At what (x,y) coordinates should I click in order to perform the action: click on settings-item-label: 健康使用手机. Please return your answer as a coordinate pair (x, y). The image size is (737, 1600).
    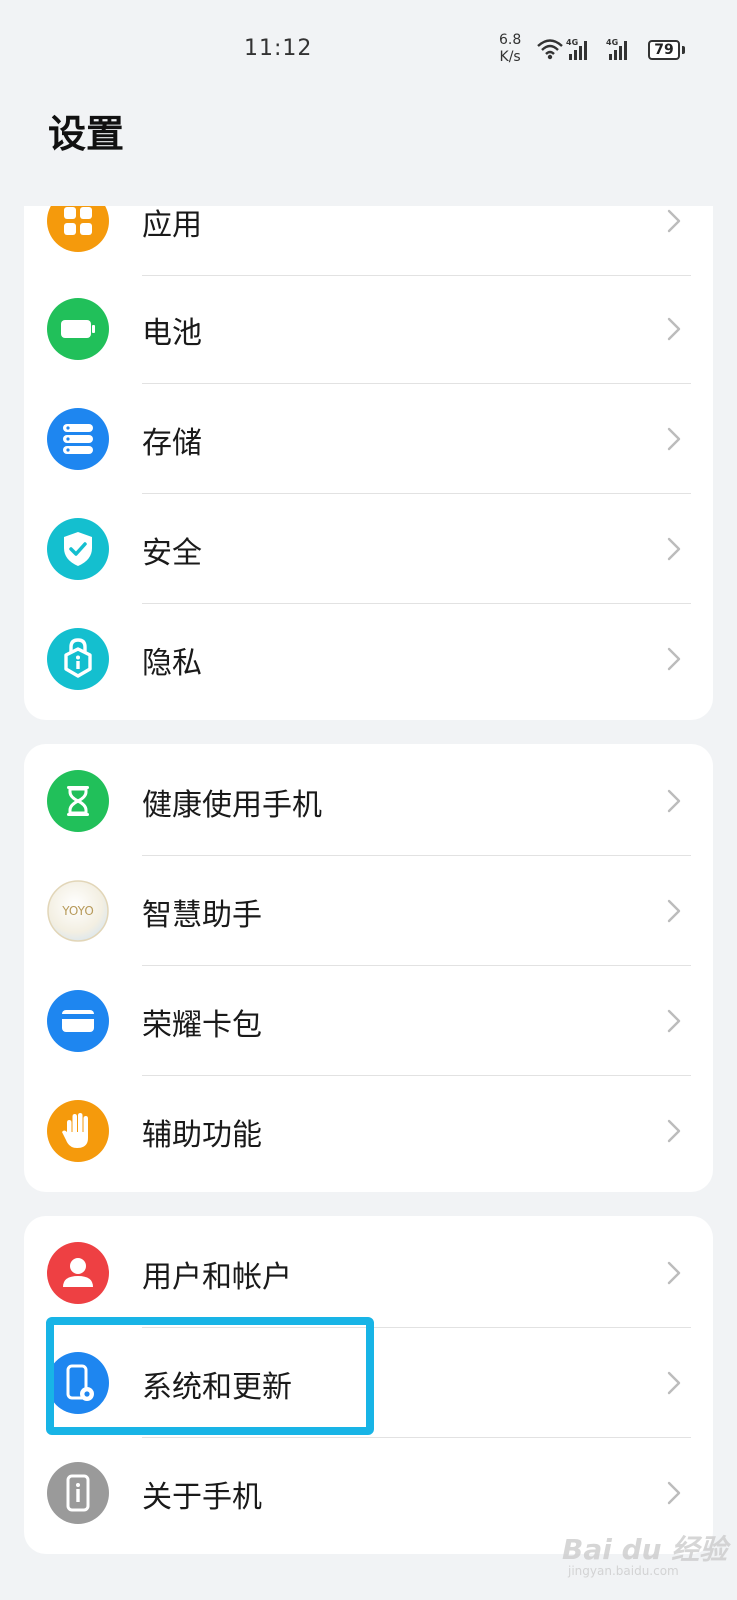
    Looking at the image, I should click on (232, 805).